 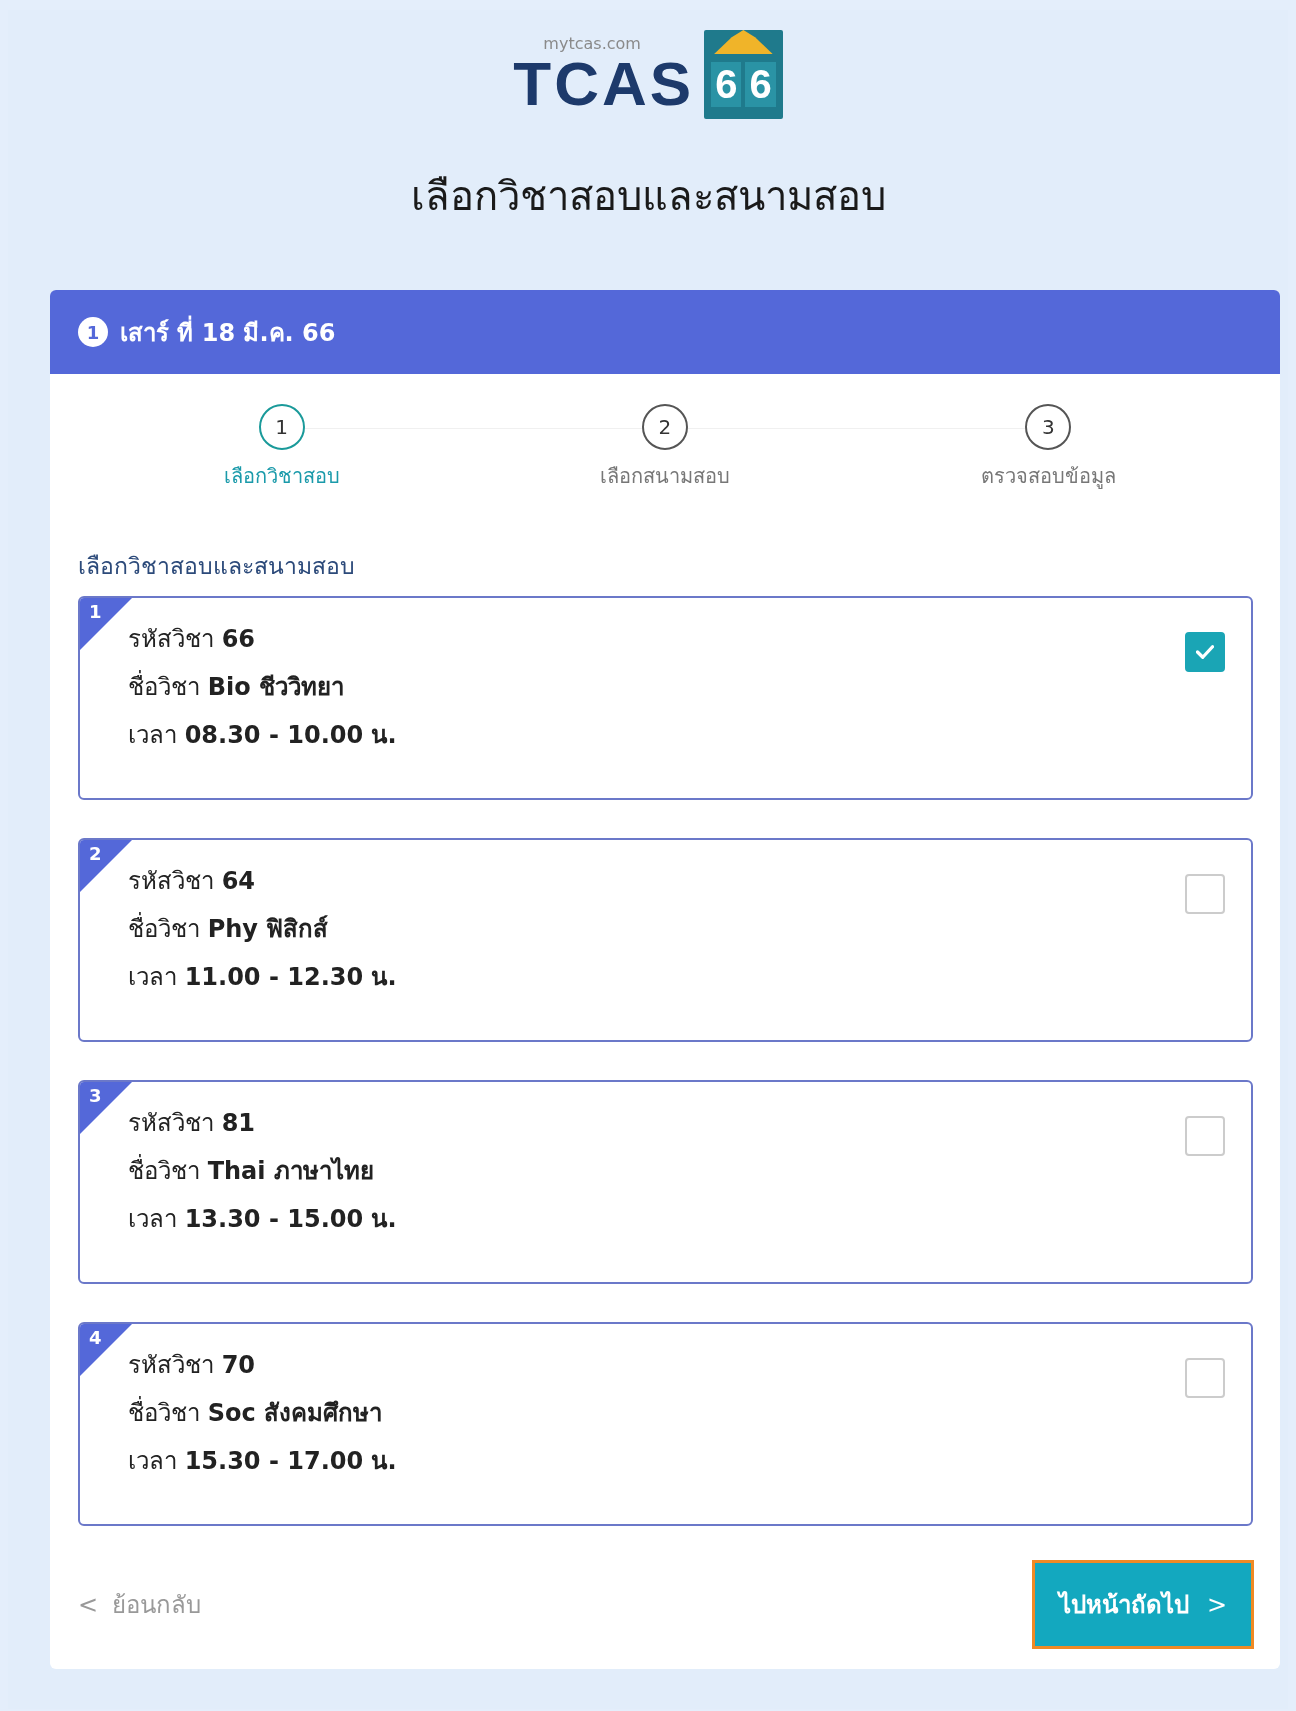 I want to click on exam-time: เวลา 15.30 - 17.00 น., so click(x=262, y=1461).